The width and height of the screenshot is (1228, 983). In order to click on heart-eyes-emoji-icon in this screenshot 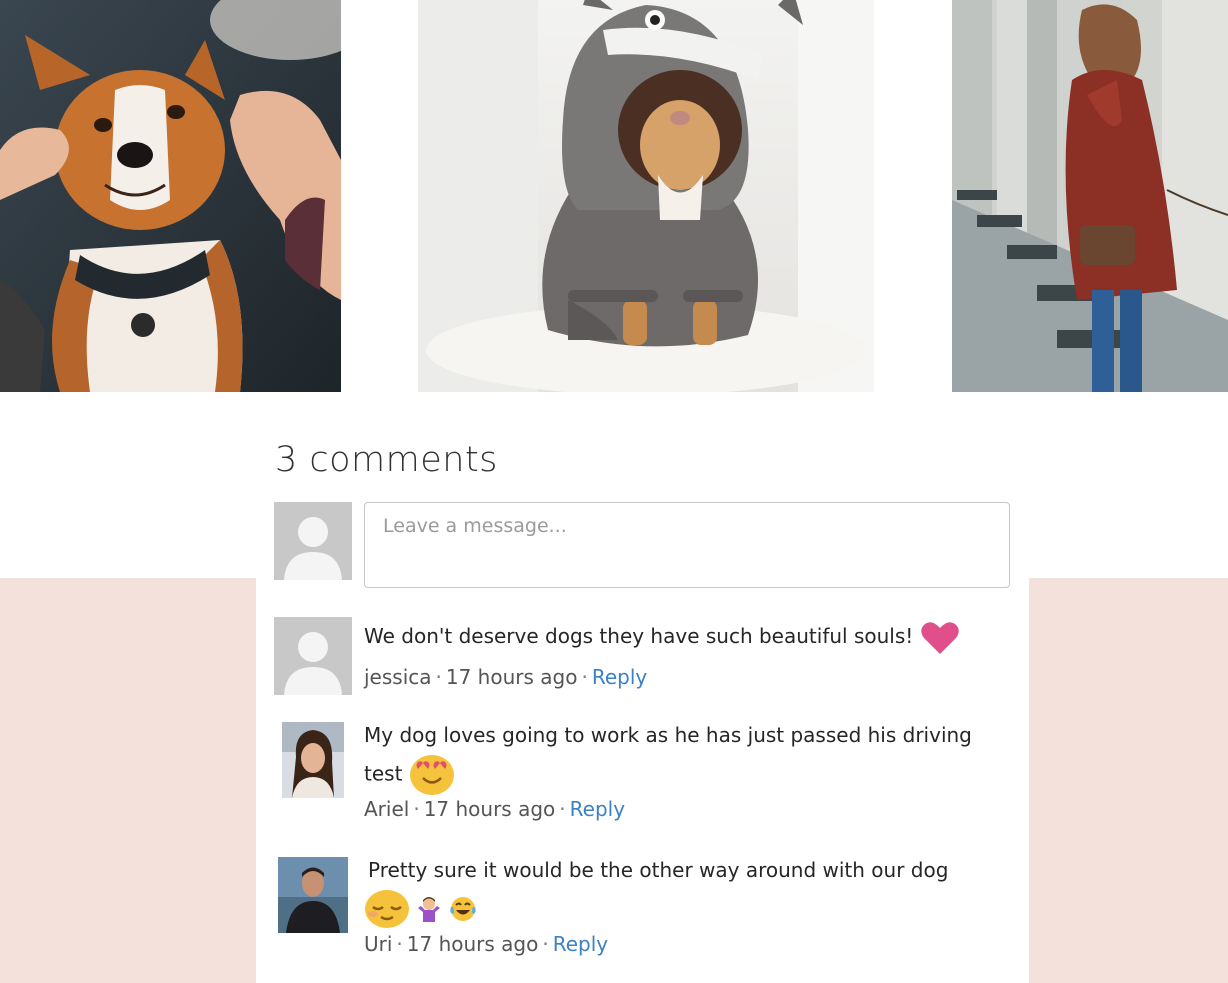, I will do `click(432, 775)`.